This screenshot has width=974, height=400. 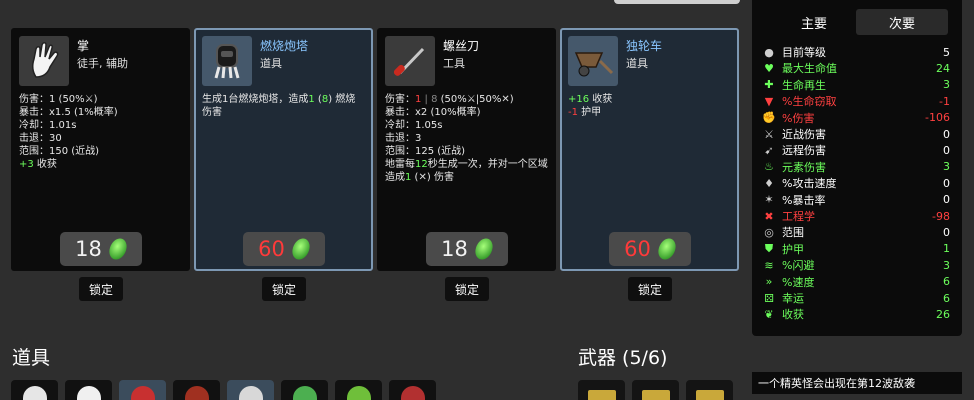 What do you see at coordinates (623, 358) in the screenshot?
I see `weapons-section-title: 武器 (5/6)` at bounding box center [623, 358].